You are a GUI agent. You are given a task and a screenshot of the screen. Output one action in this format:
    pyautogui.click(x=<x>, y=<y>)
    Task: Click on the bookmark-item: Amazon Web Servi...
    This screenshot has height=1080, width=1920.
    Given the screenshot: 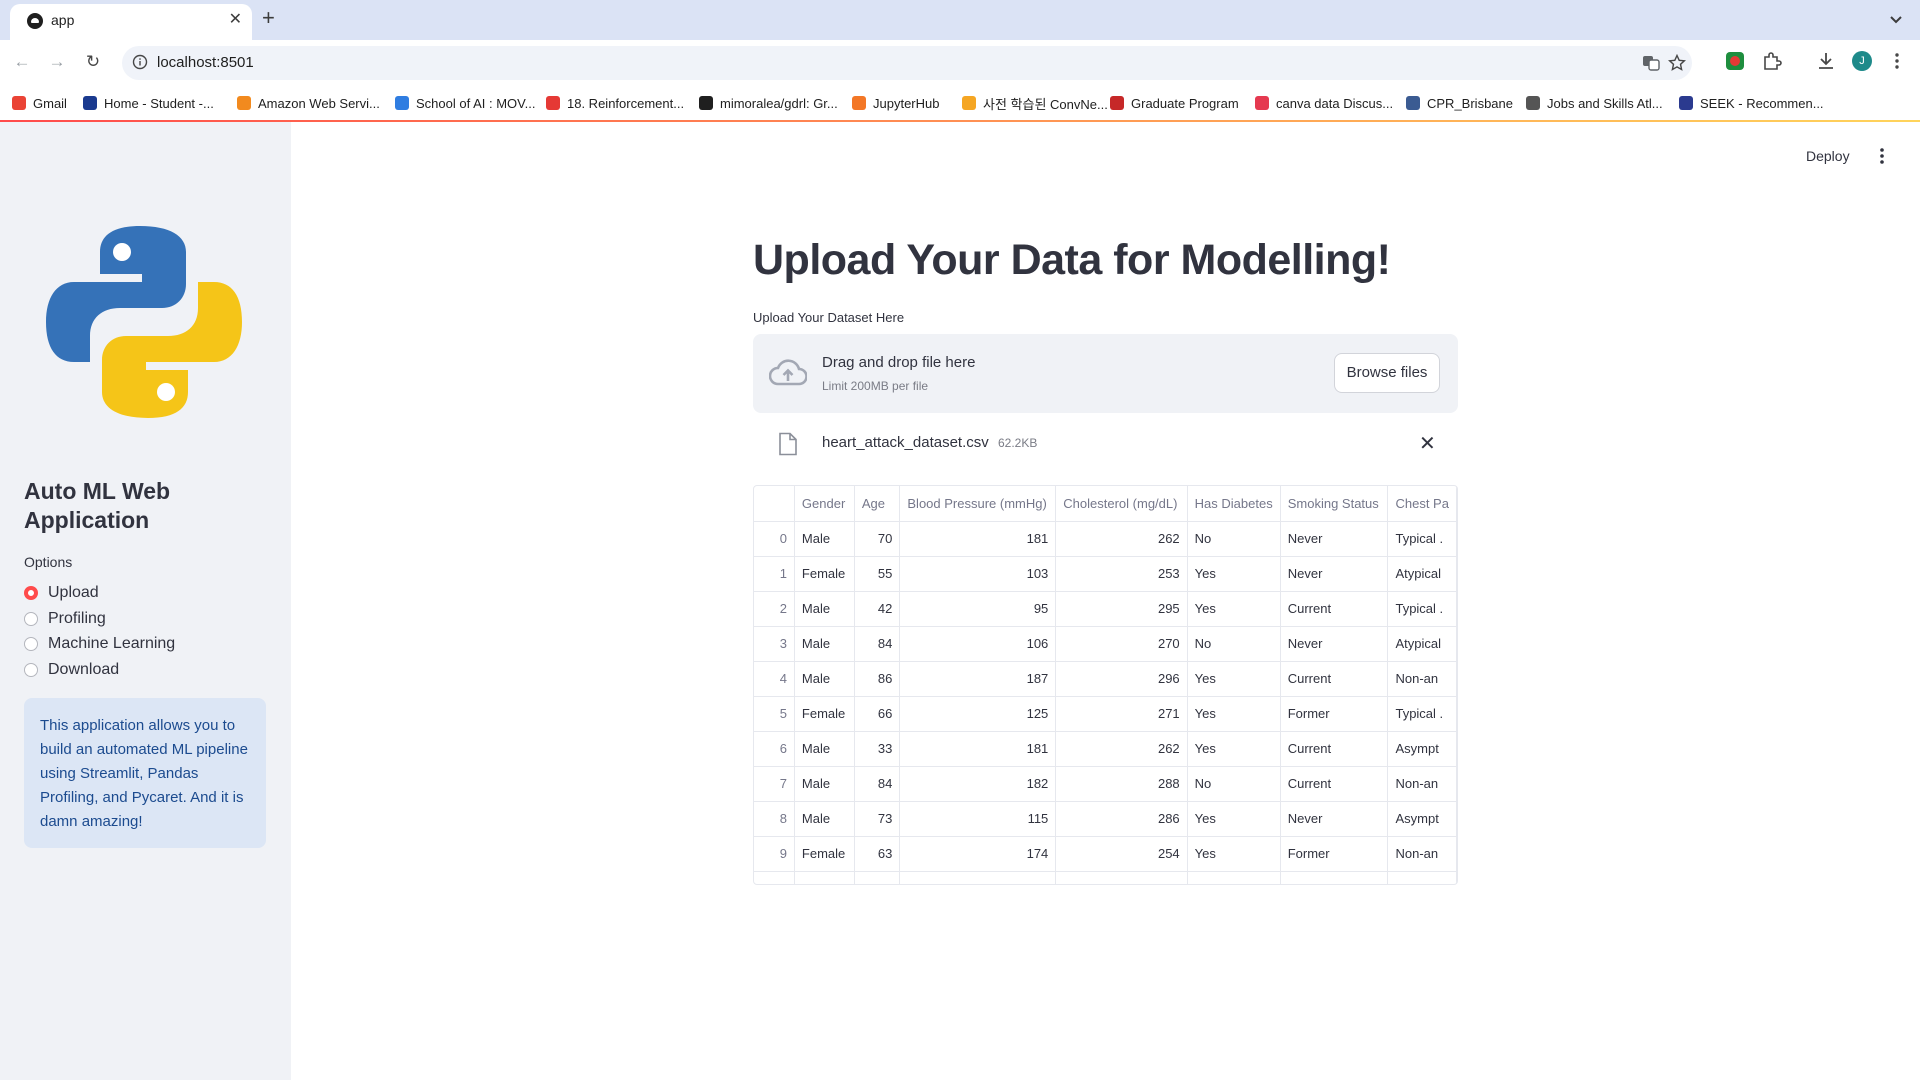 What is the action you would take?
    pyautogui.click(x=308, y=103)
    